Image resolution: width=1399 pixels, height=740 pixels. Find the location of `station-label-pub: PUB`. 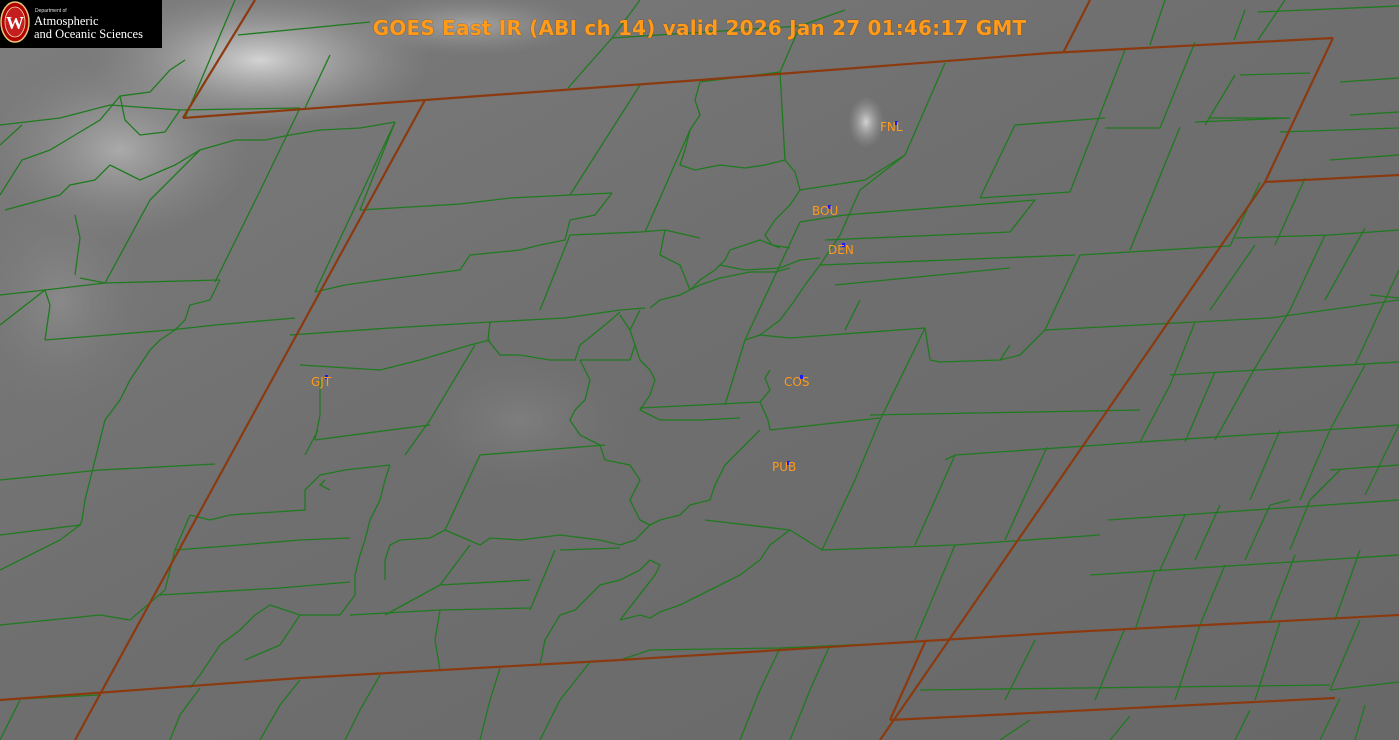

station-label-pub: PUB is located at coordinates (784, 467).